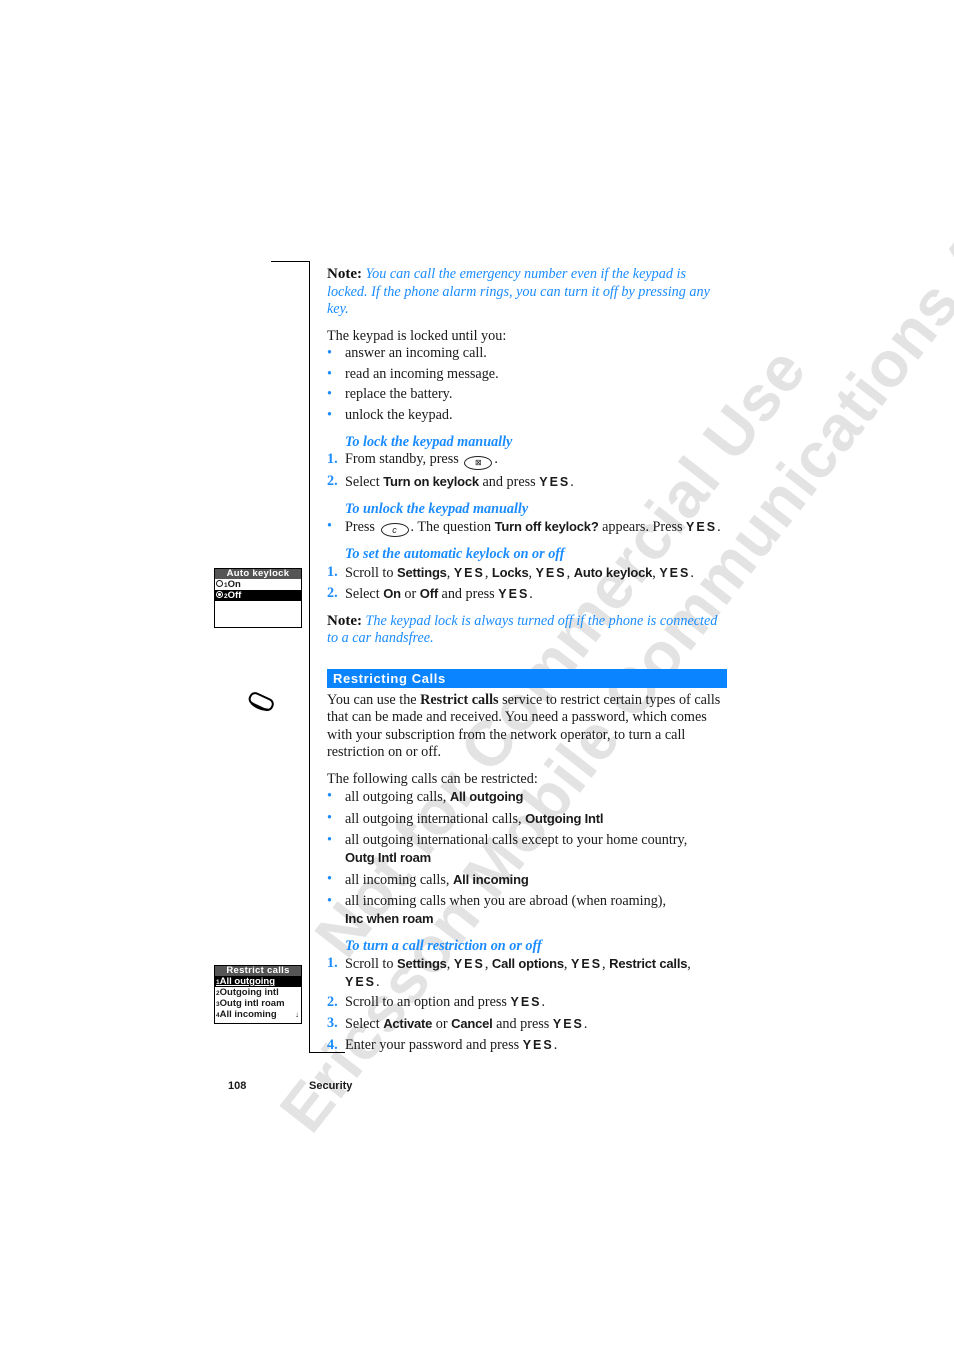 Image resolution: width=954 pixels, height=1351 pixels. I want to click on sim-card-icon, so click(261, 702).